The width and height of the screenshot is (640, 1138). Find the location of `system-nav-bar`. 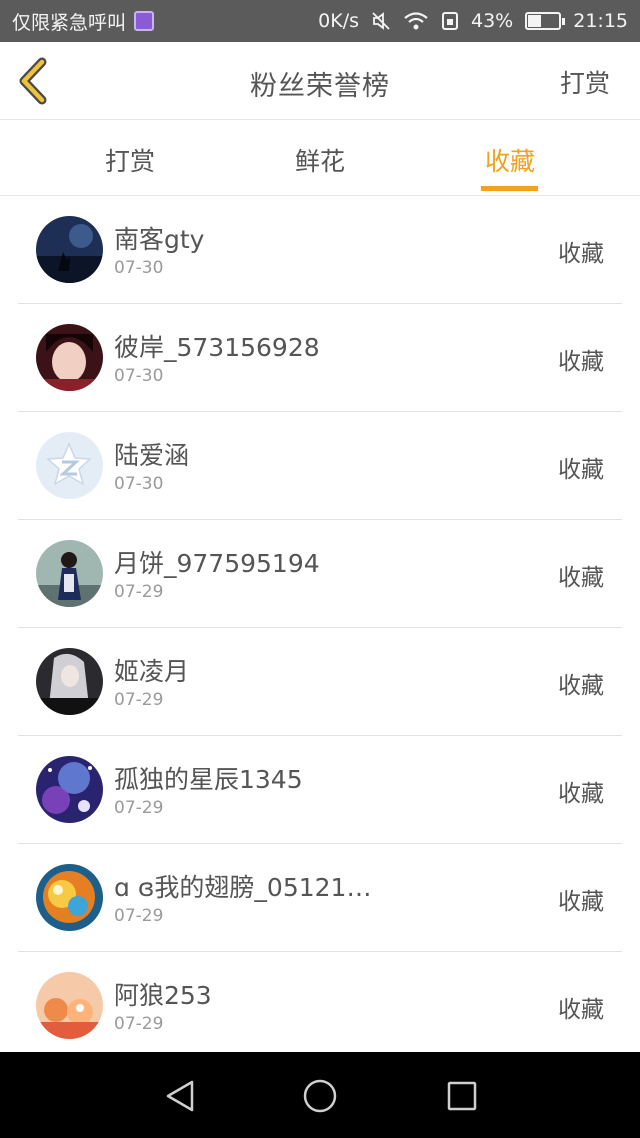

system-nav-bar is located at coordinates (320, 1095).